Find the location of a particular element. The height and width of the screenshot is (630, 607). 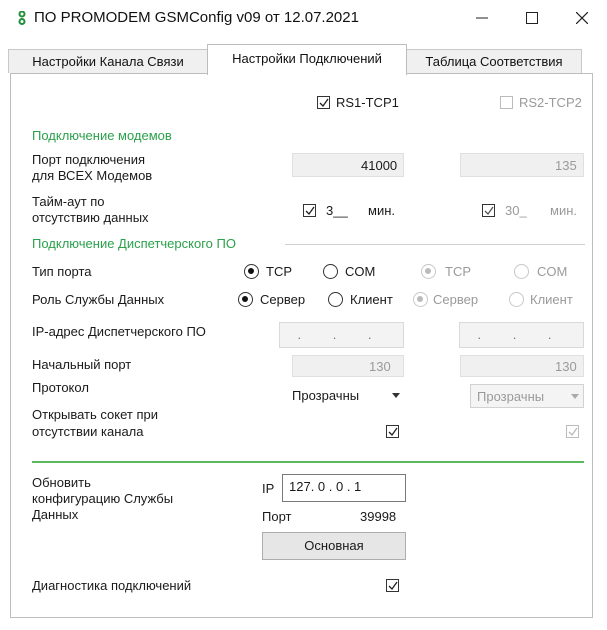

data-role-col2-client-radio is located at coordinates (516, 299).